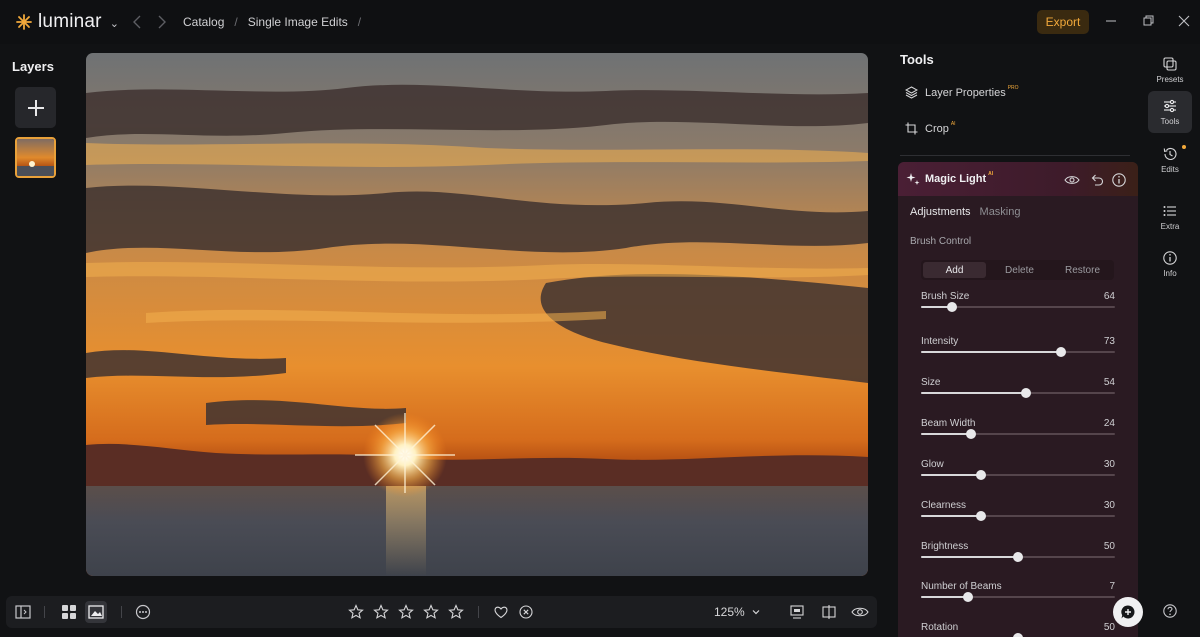 The height and width of the screenshot is (637, 1200). What do you see at coordinates (138, 22) in the screenshot?
I see `back-button` at bounding box center [138, 22].